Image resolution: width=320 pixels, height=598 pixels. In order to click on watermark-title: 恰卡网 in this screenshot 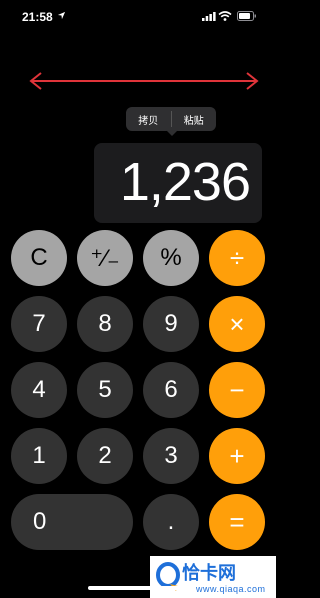, I will do `click(209, 573)`.